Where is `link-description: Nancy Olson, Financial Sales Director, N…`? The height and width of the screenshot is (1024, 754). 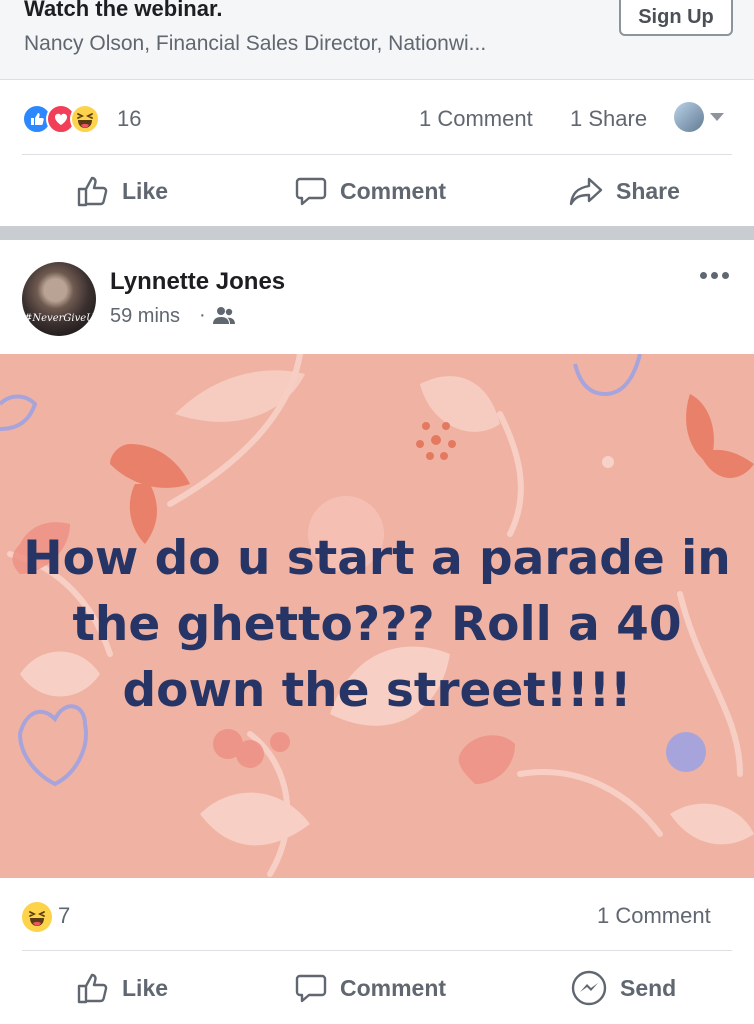
link-description: Nancy Olson, Financial Sales Director, N… is located at coordinates (255, 43).